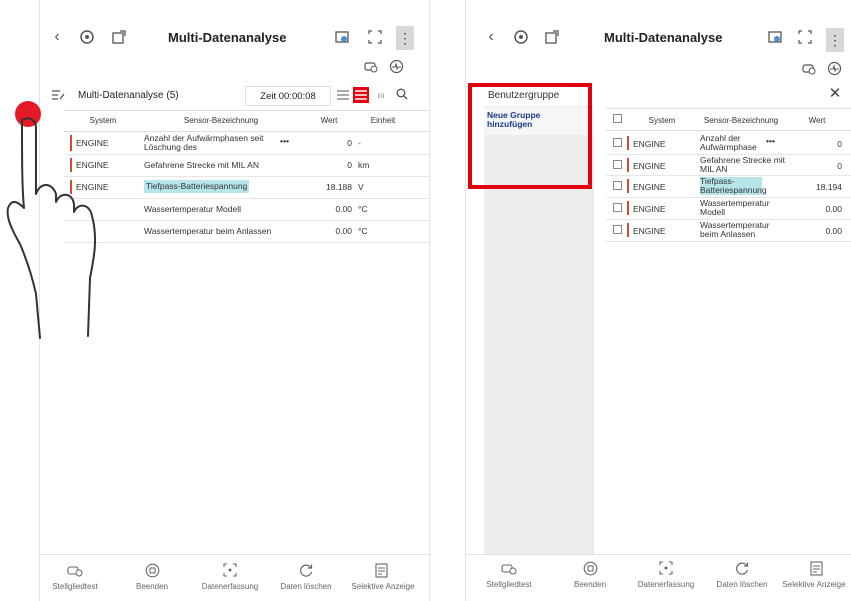 This screenshot has height=601, width=851. Describe the element at coordinates (835, 93) in the screenshot. I see `close-icon: ✕` at that location.